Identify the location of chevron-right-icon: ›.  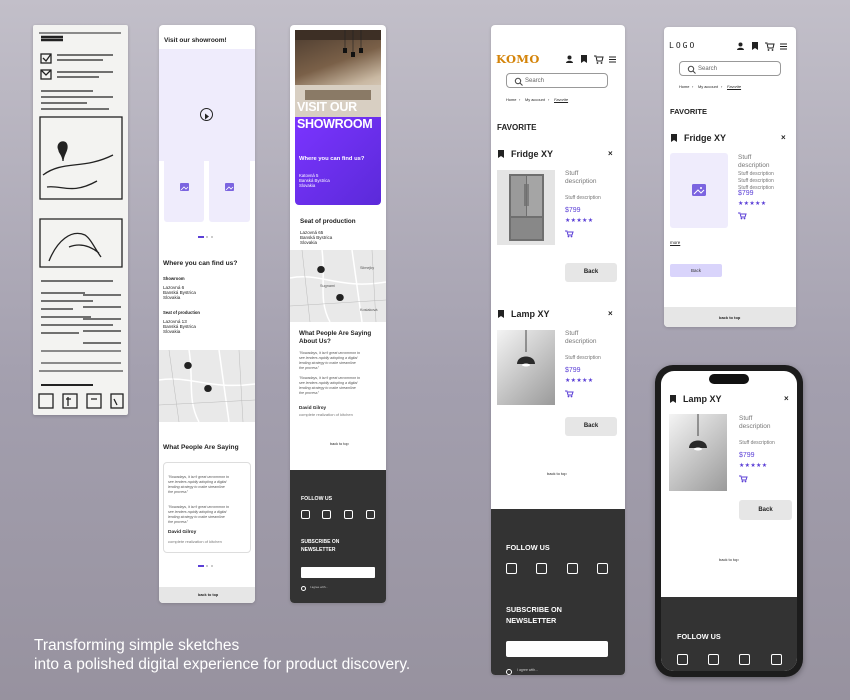
(722, 86).